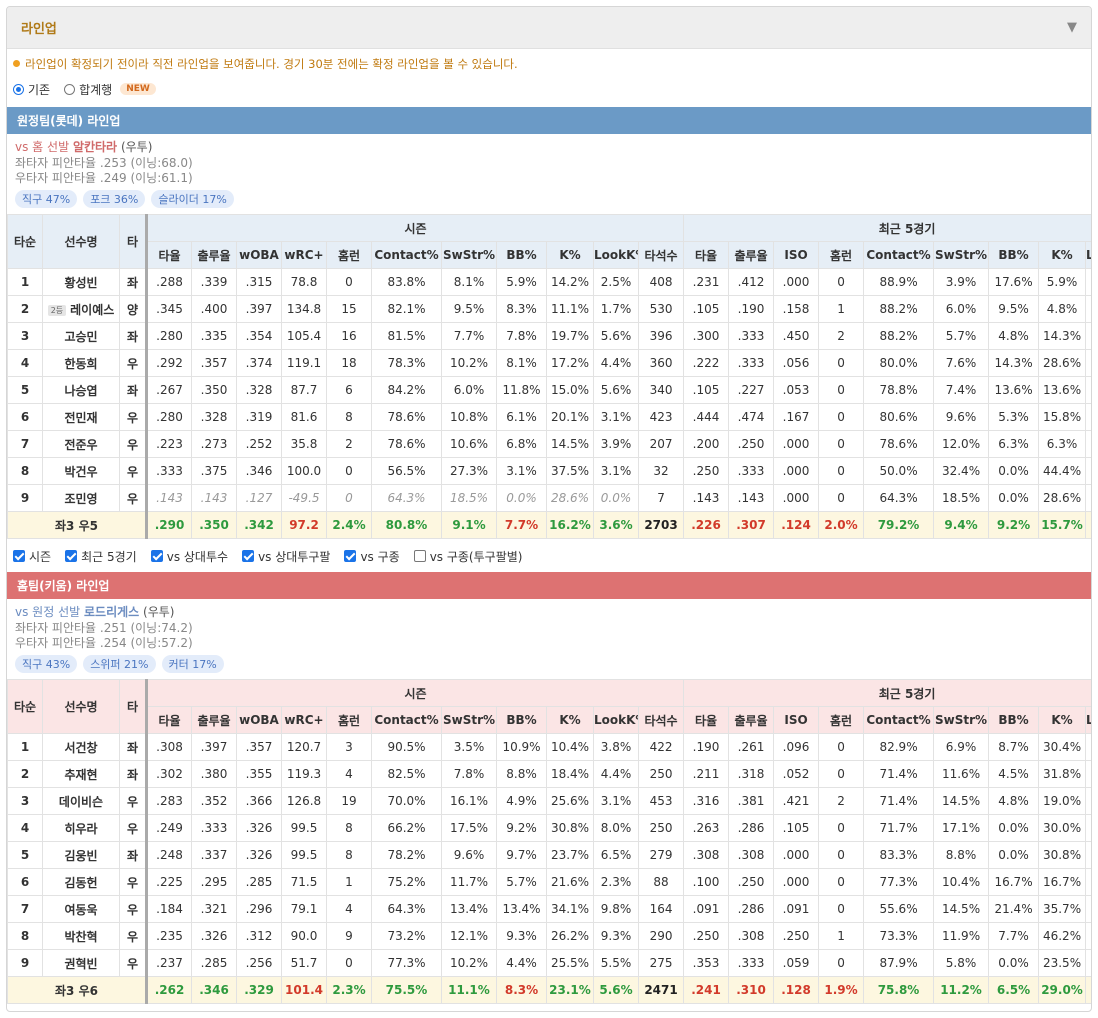 The image size is (1098, 1018). I want to click on triangle-down-icon: ▼, so click(1072, 27).